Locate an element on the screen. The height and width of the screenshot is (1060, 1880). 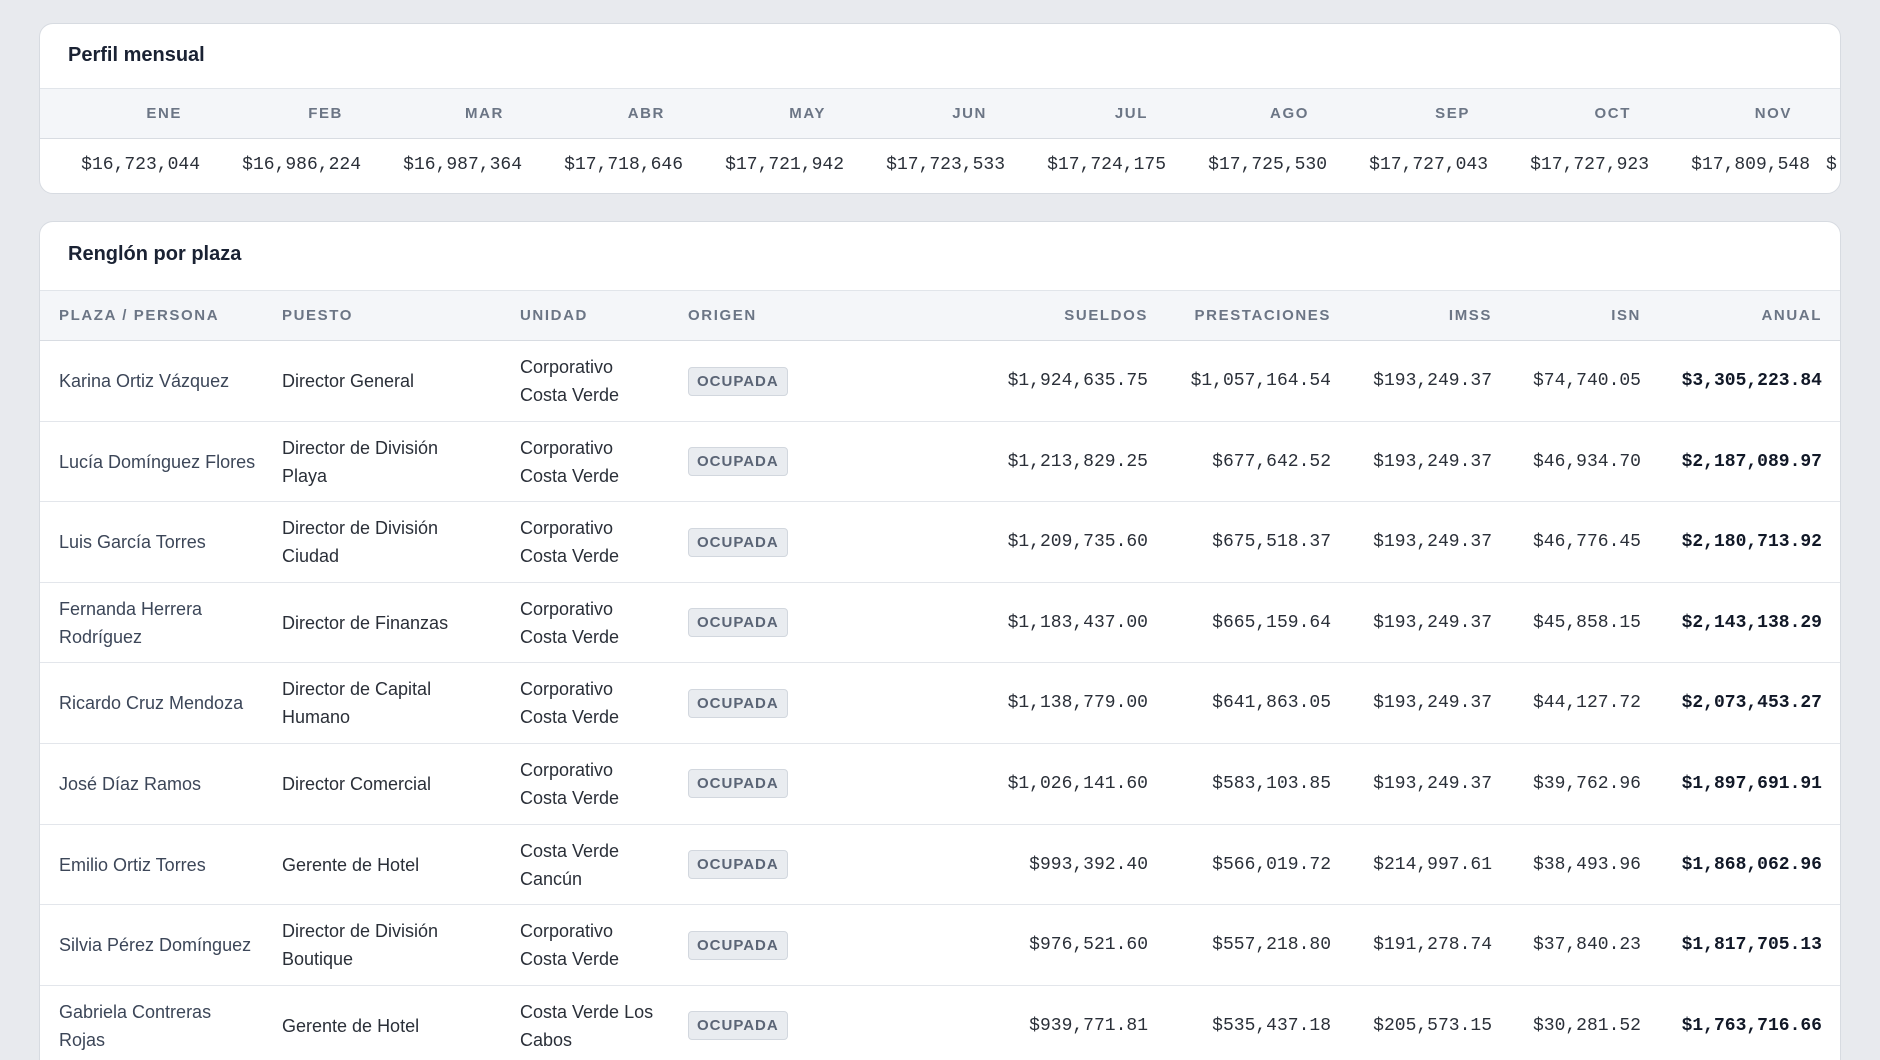
cell-anual-text: $2,187,089.97 is located at coordinates (1751, 461).